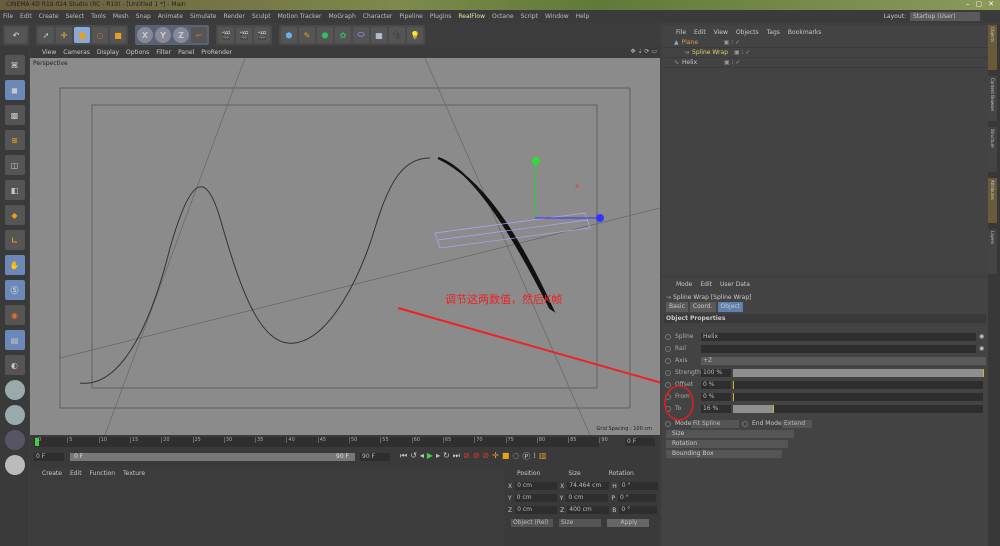 The height and width of the screenshot is (546, 1000). Describe the element at coordinates (724, 454) in the screenshot. I see `group-bounding-box: Bounding Box` at that location.